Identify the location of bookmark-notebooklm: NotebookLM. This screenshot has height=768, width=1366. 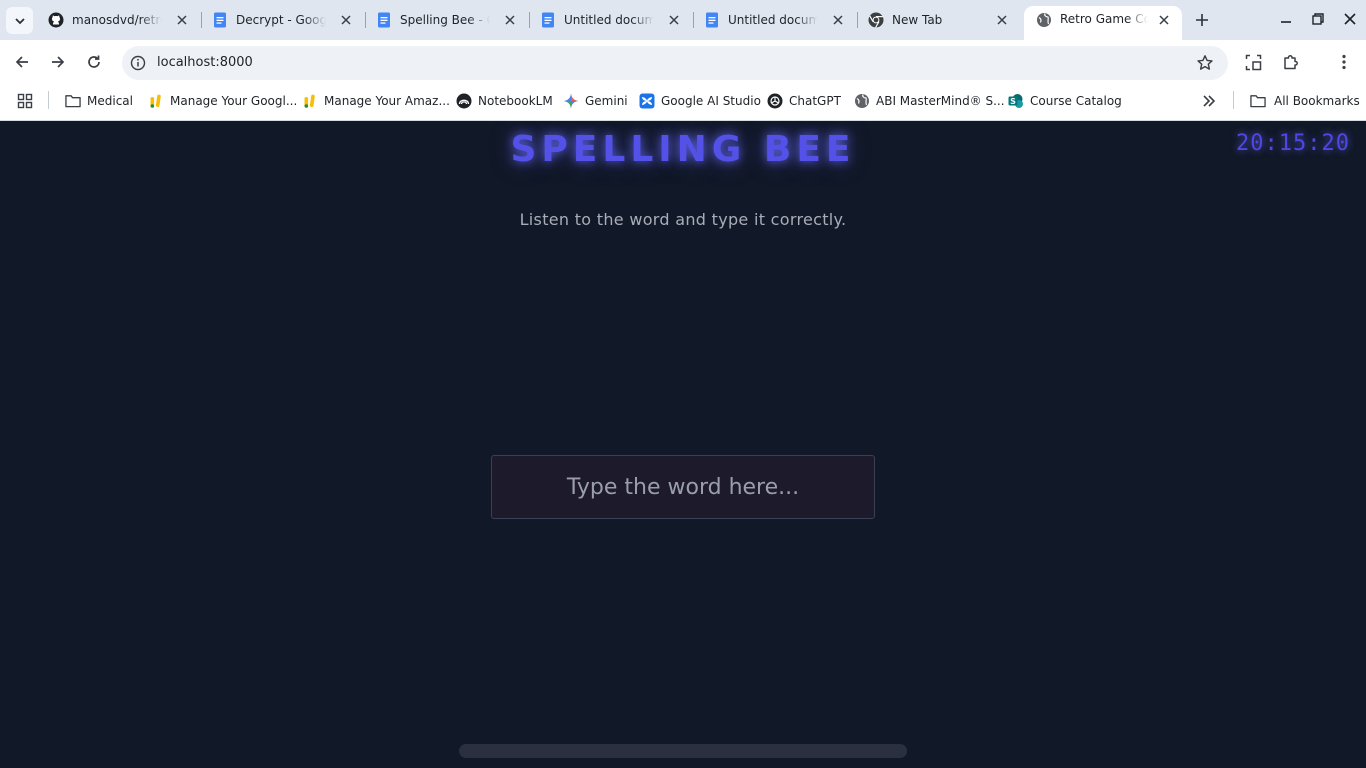
(504, 101).